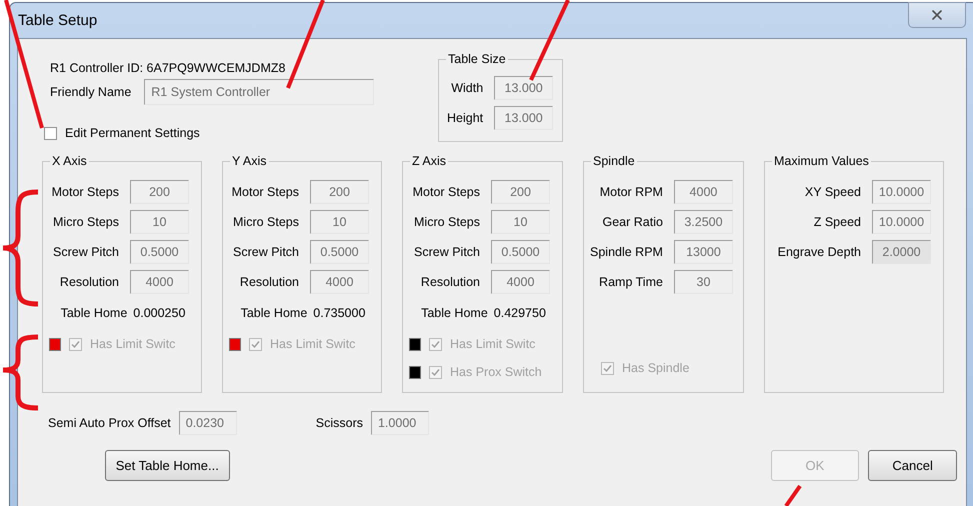 The height and width of the screenshot is (506, 973). What do you see at coordinates (630, 282) in the screenshot?
I see `field-label: Ramp Time` at bounding box center [630, 282].